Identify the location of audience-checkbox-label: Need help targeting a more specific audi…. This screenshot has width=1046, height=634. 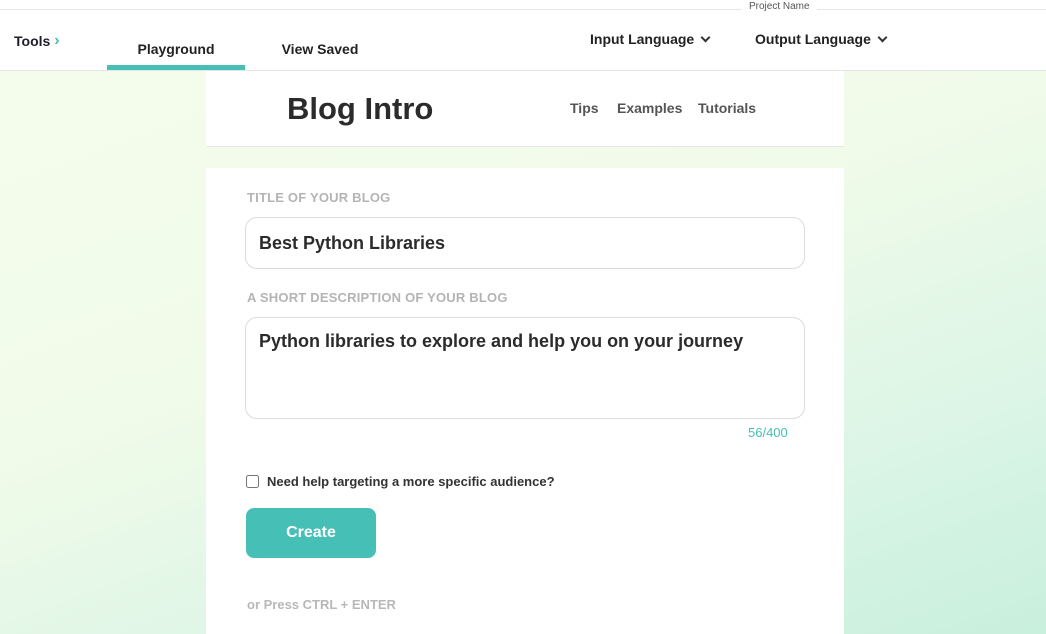
(411, 481).